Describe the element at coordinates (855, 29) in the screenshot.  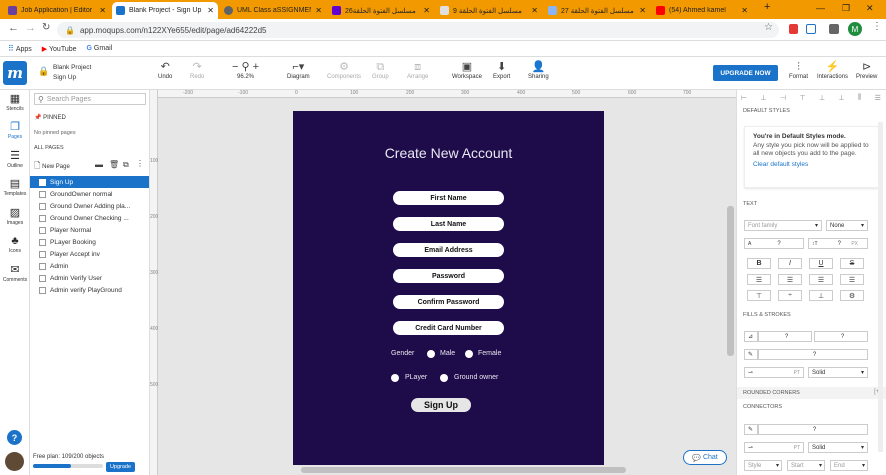
I see `profile-avatar: M` at that location.